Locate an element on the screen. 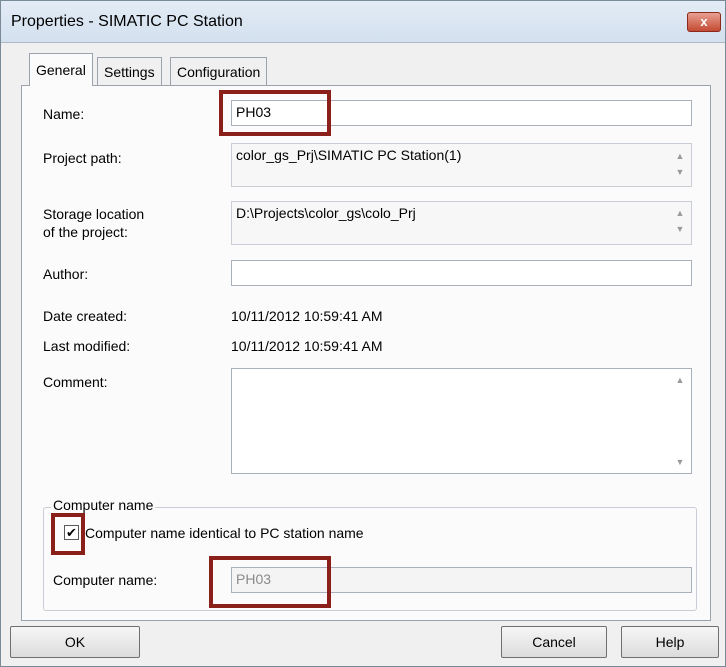 The width and height of the screenshot is (726, 667). tab-general-label: General is located at coordinates (61, 70).